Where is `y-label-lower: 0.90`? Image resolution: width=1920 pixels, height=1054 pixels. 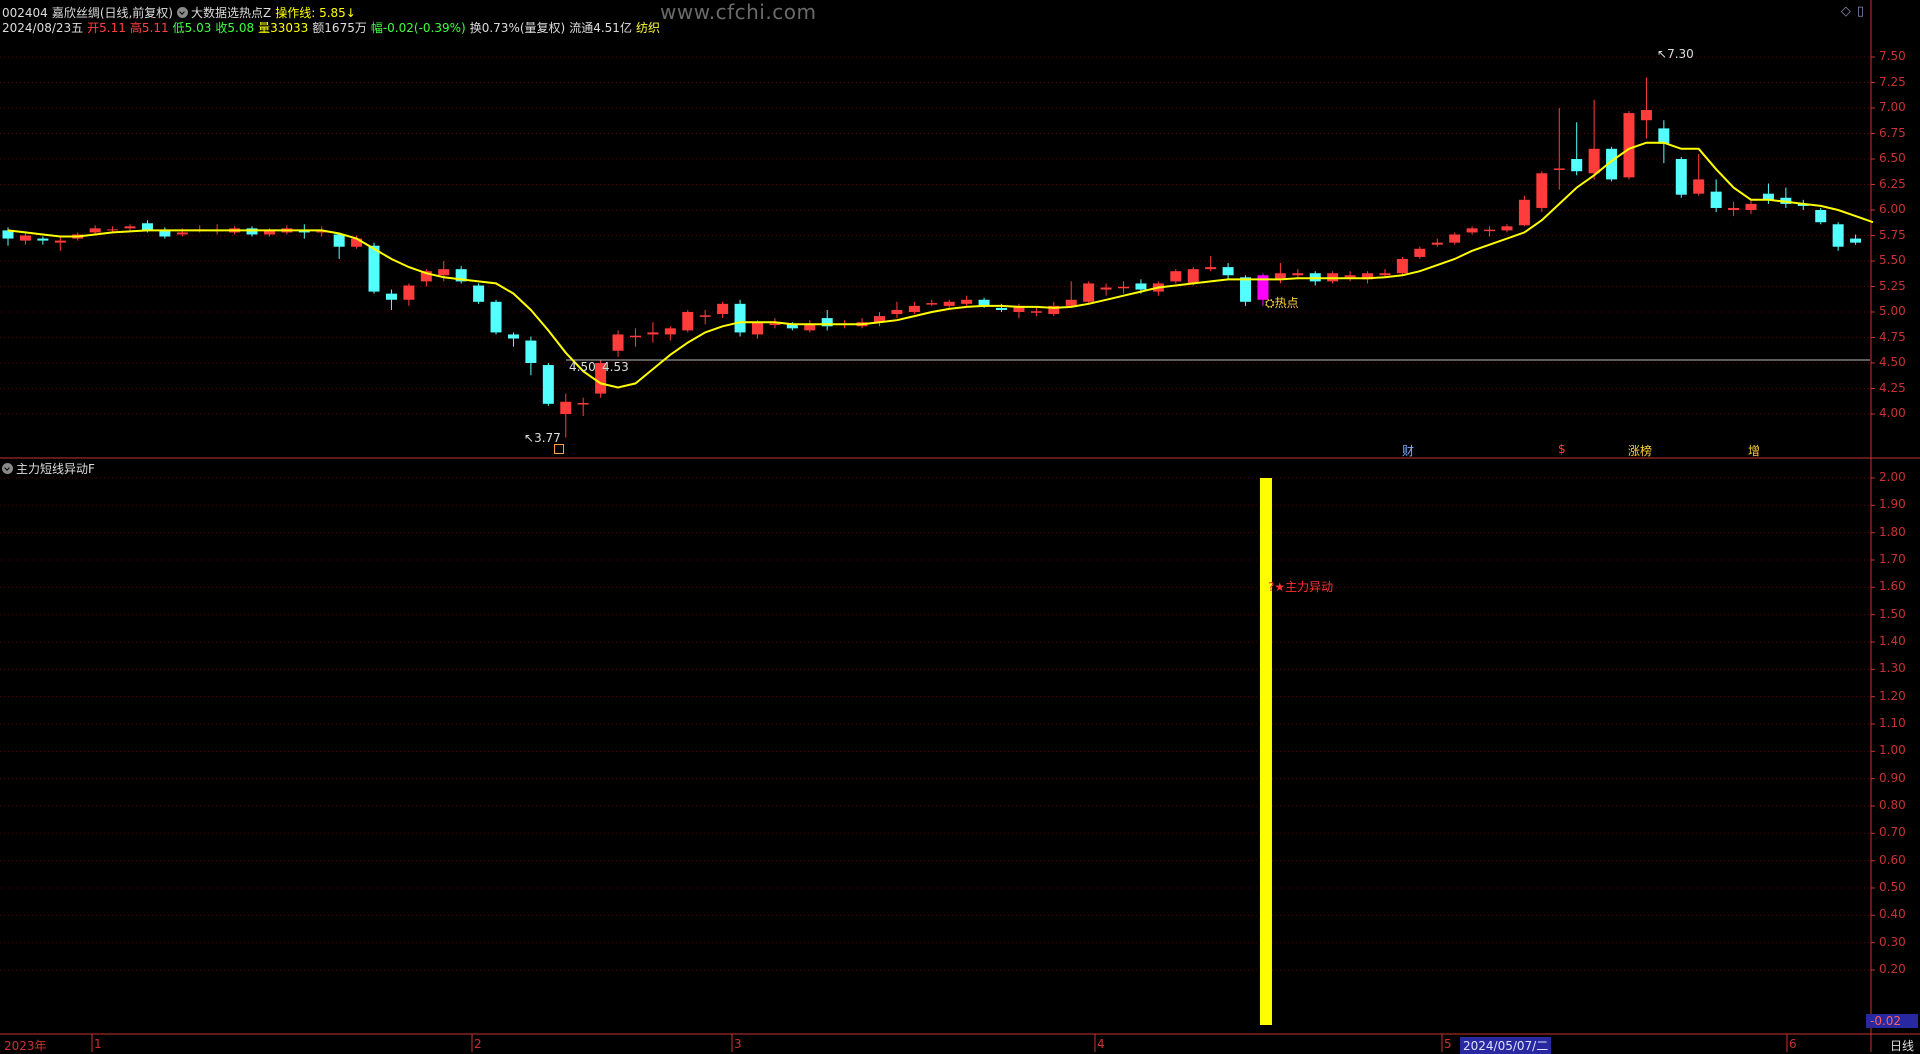
y-label-lower: 0.90 is located at coordinates (1892, 777).